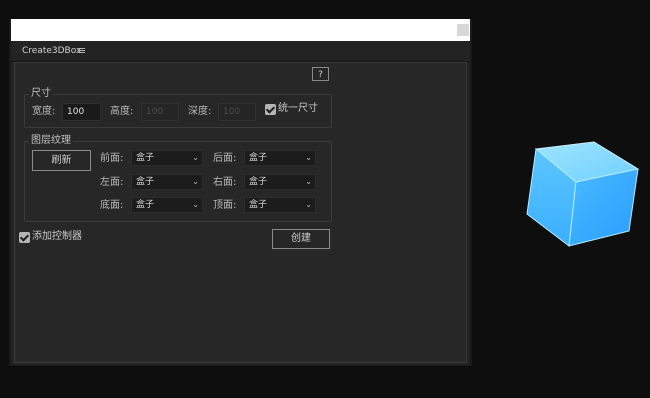 The height and width of the screenshot is (398, 650). Describe the element at coordinates (225, 205) in the screenshot. I see `top-face-label: 顶面:` at that location.